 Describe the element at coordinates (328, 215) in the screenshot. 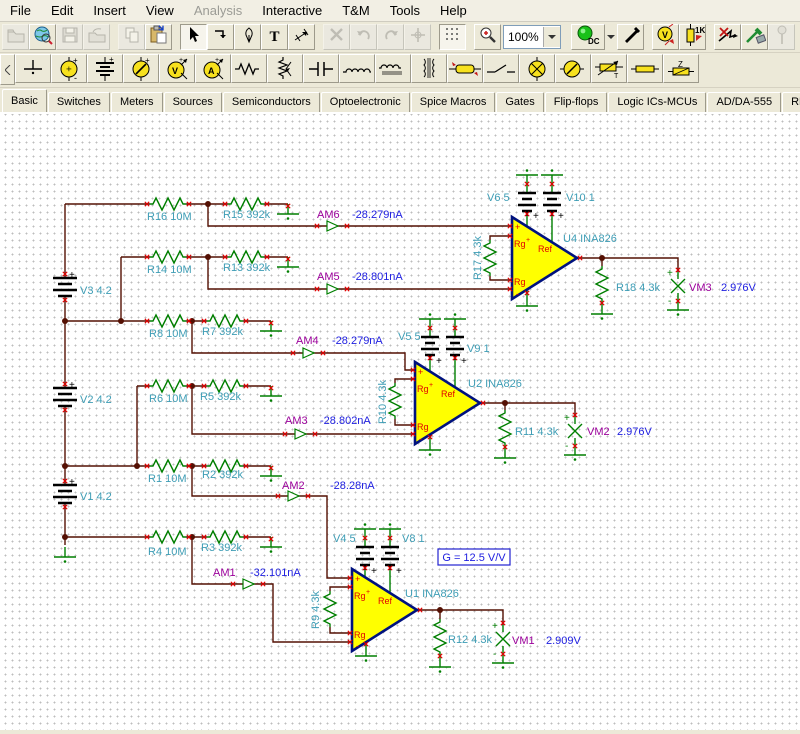

I see `label-am6: AM6` at that location.